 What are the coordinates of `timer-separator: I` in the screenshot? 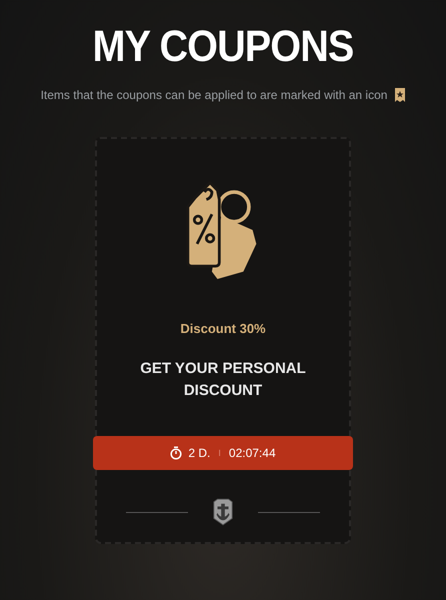 It's located at (219, 453).